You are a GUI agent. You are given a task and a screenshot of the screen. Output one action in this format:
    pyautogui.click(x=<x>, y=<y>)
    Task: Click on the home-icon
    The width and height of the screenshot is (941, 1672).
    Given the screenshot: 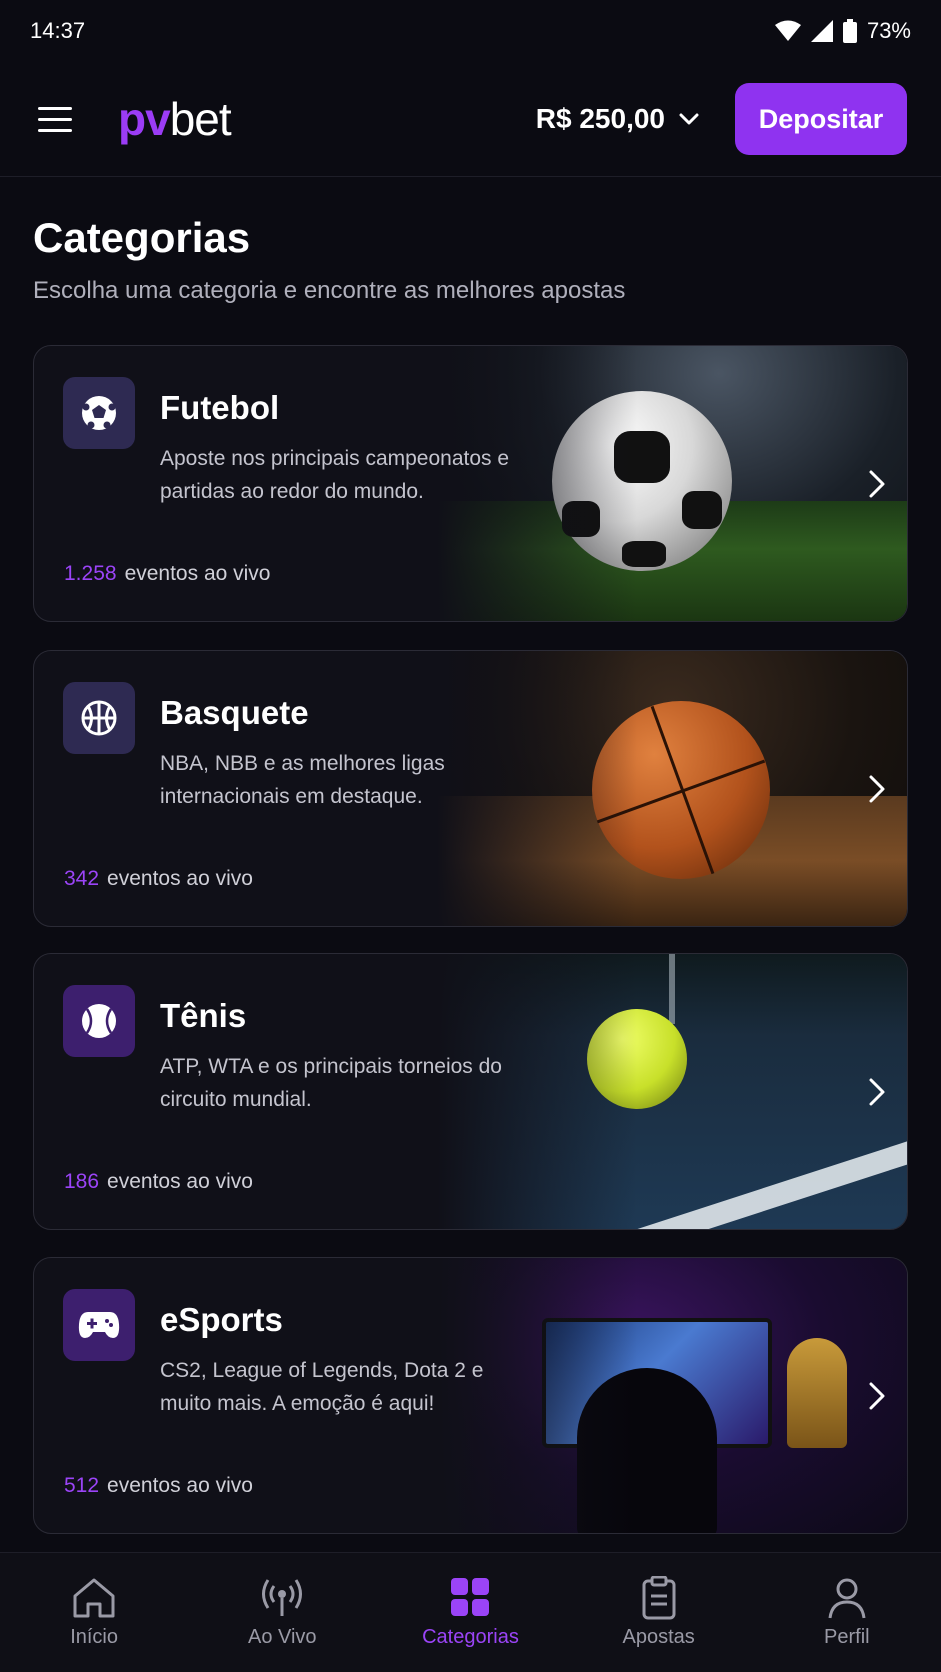 What is the action you would take?
    pyautogui.click(x=94, y=1598)
    